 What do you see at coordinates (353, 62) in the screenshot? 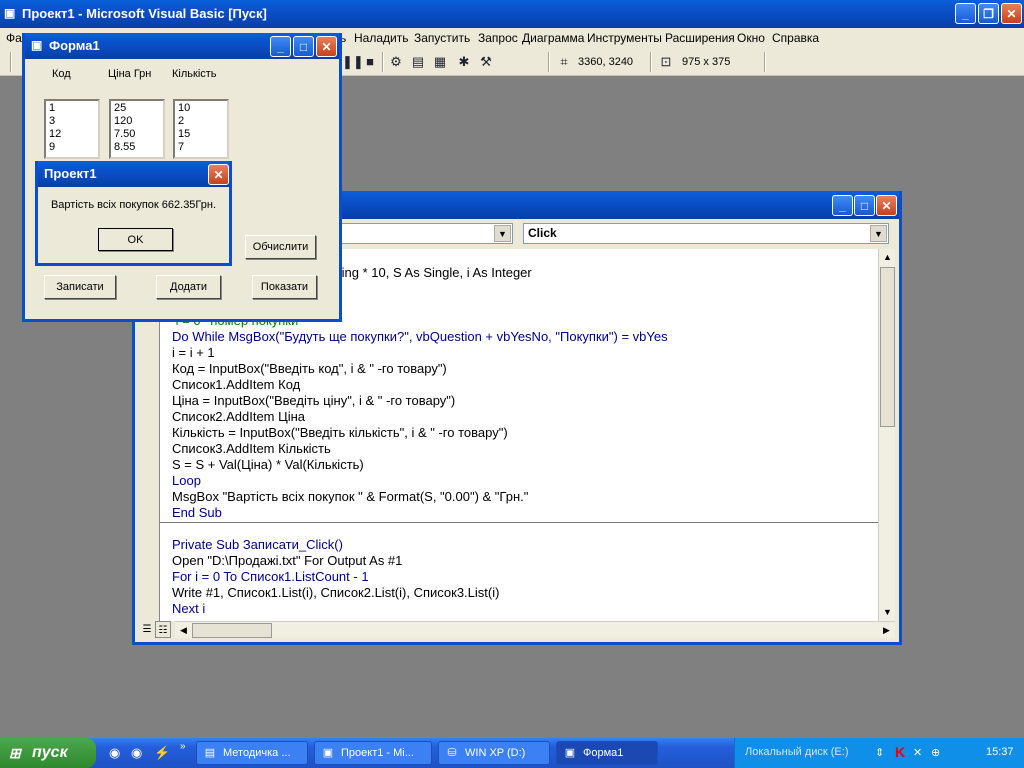
I see `pause-icon: ❚❚` at bounding box center [353, 62].